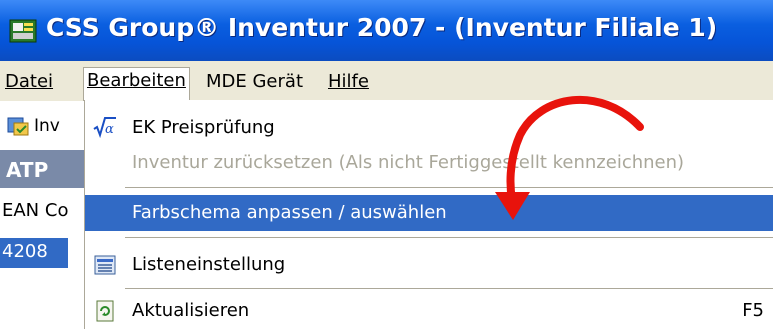 This screenshot has width=773, height=329. Describe the element at coordinates (136, 80) in the screenshot. I see `menu-bearbeiten-label: Bearbeiten` at that location.